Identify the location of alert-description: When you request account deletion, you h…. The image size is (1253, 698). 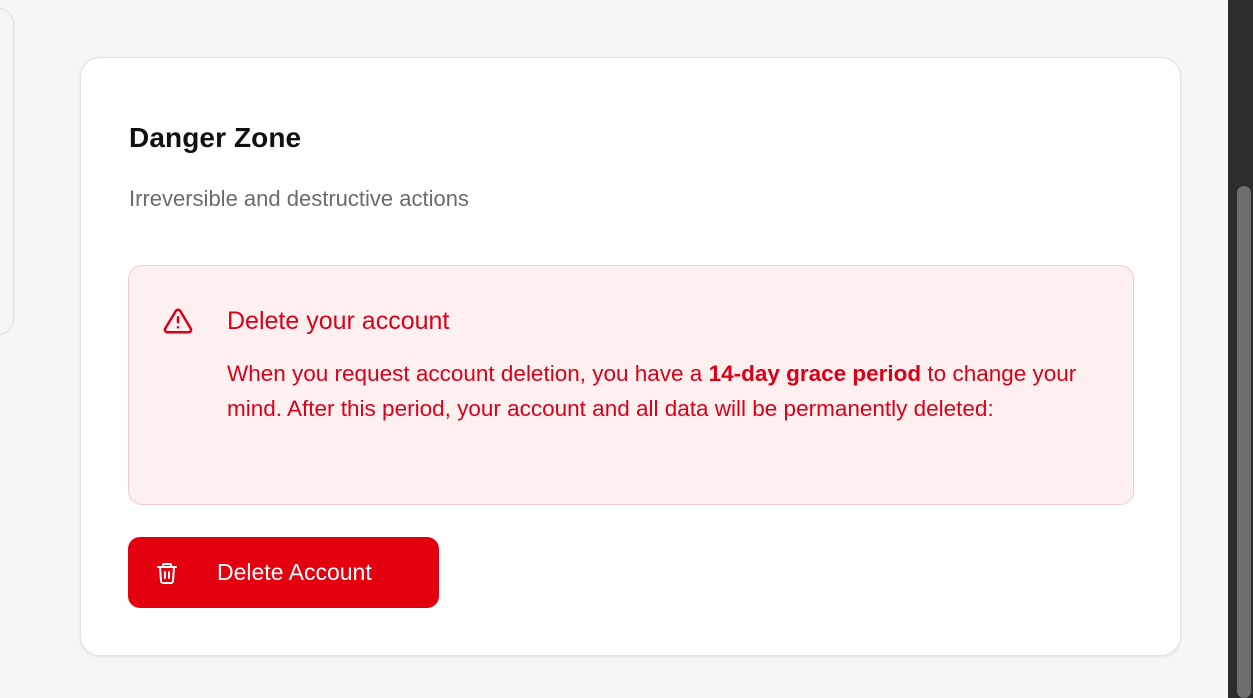
(662, 391).